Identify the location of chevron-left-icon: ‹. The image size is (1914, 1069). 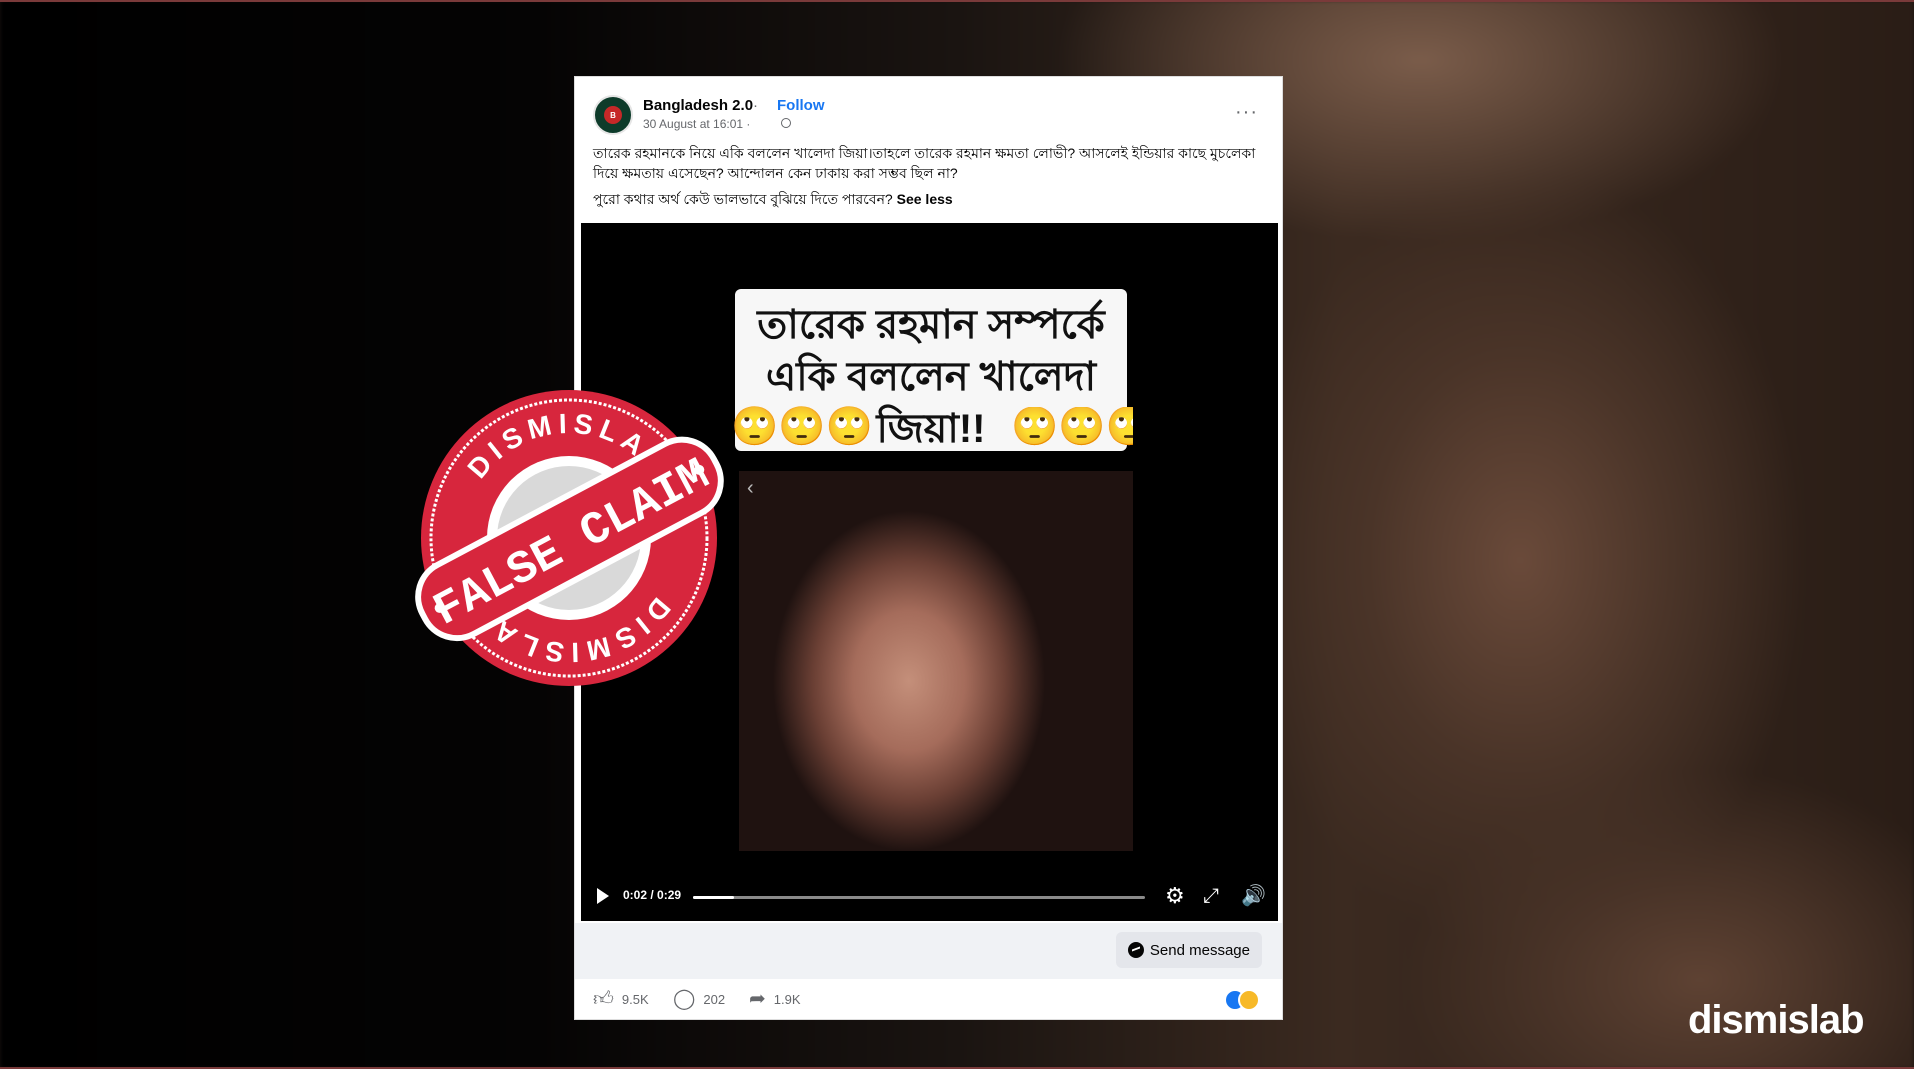
(750, 488).